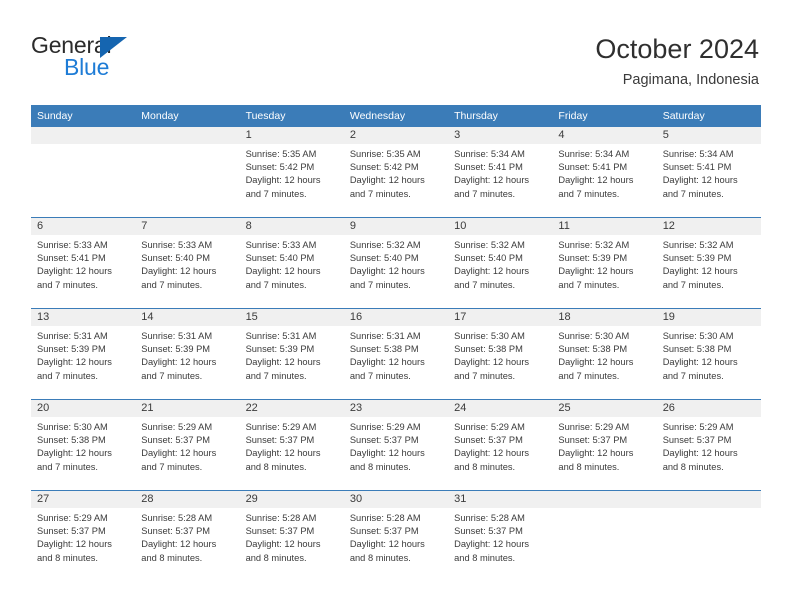 This screenshot has width=792, height=612. What do you see at coordinates (690, 80) in the screenshot?
I see `page-subtitle: Pagimana, Indonesia` at bounding box center [690, 80].